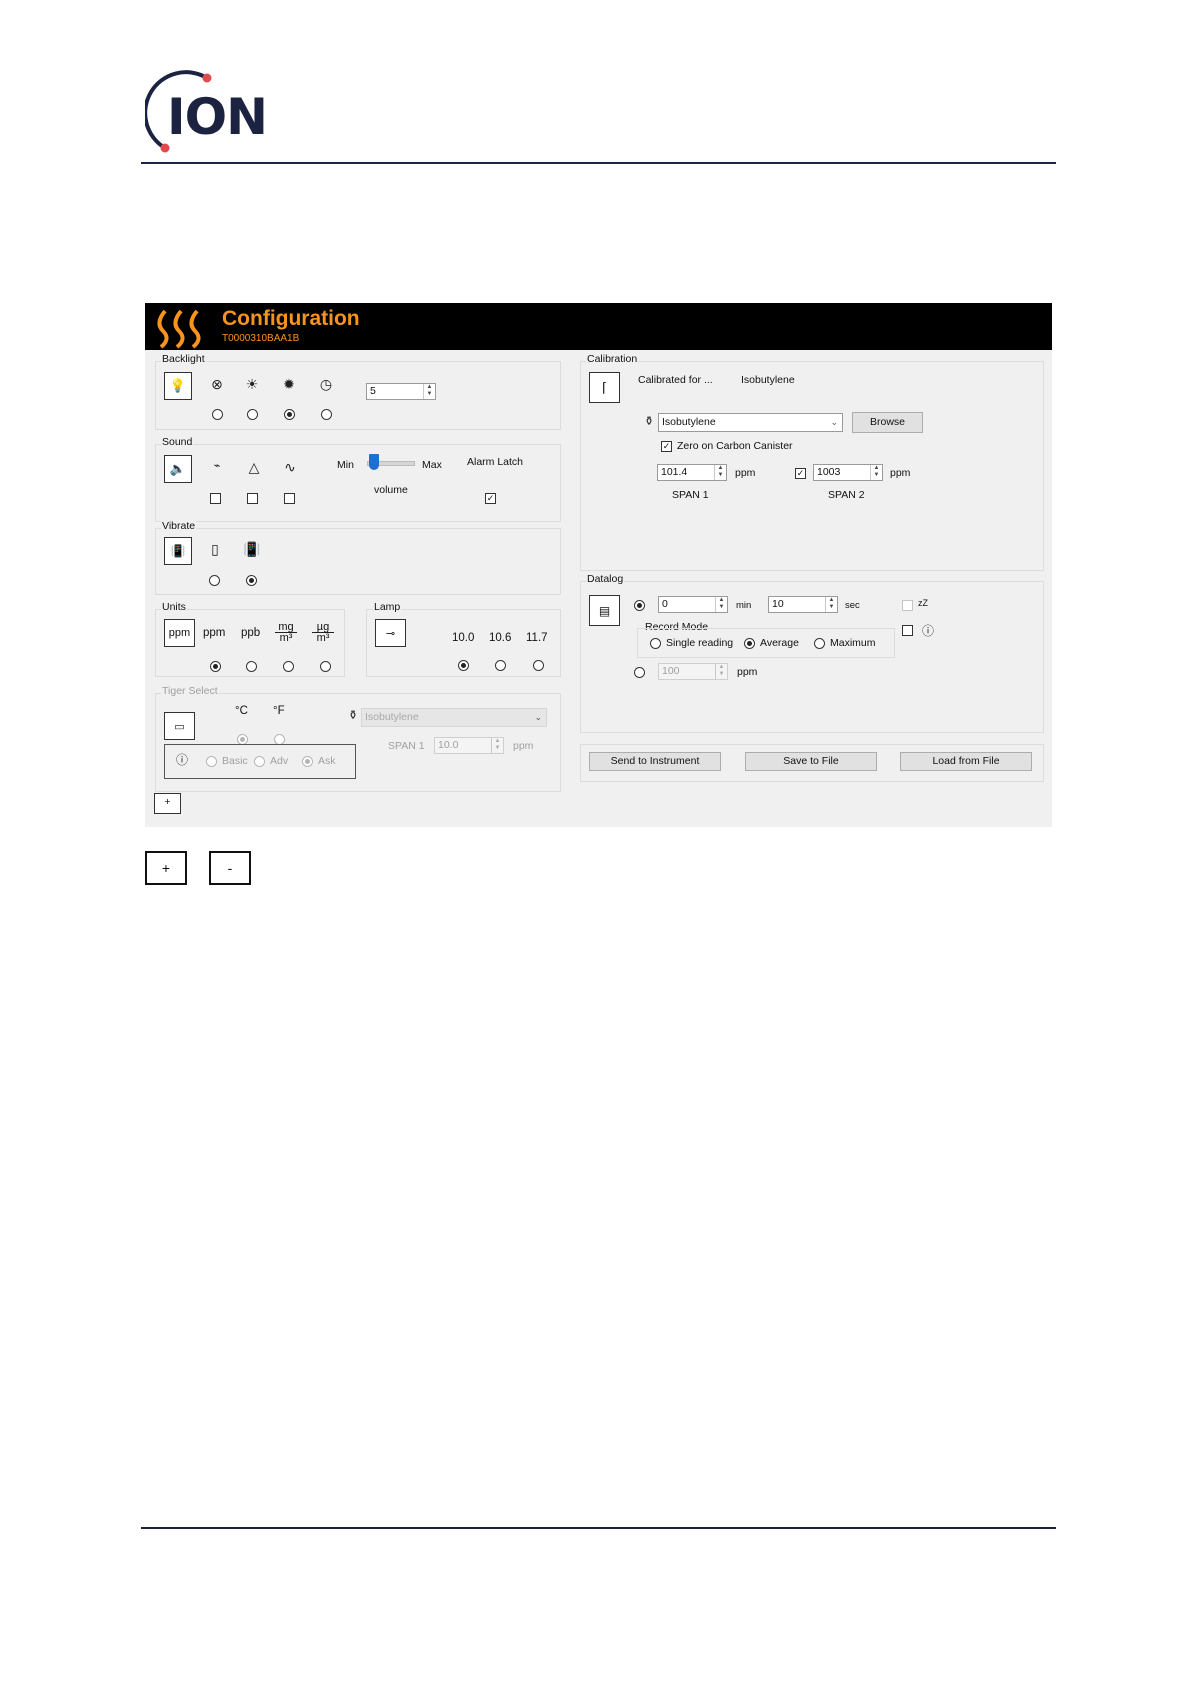 Image resolution: width=1191 pixels, height=1684 pixels. What do you see at coordinates (401, 391) in the screenshot?
I see `backlight-timeout-stepper: 5 ▲ ▼` at bounding box center [401, 391].